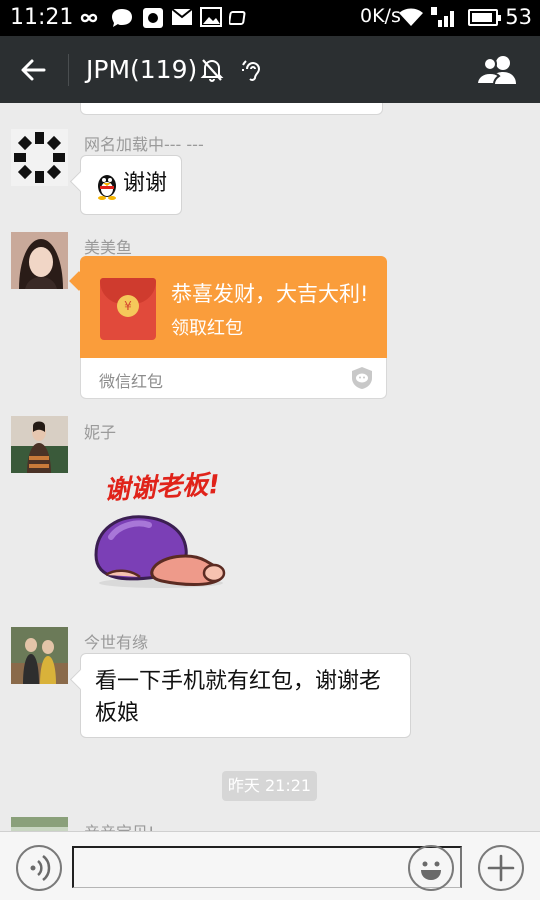 The height and width of the screenshot is (900, 540). Describe the element at coordinates (442, 17) in the screenshot. I see `signal-icon` at that location.